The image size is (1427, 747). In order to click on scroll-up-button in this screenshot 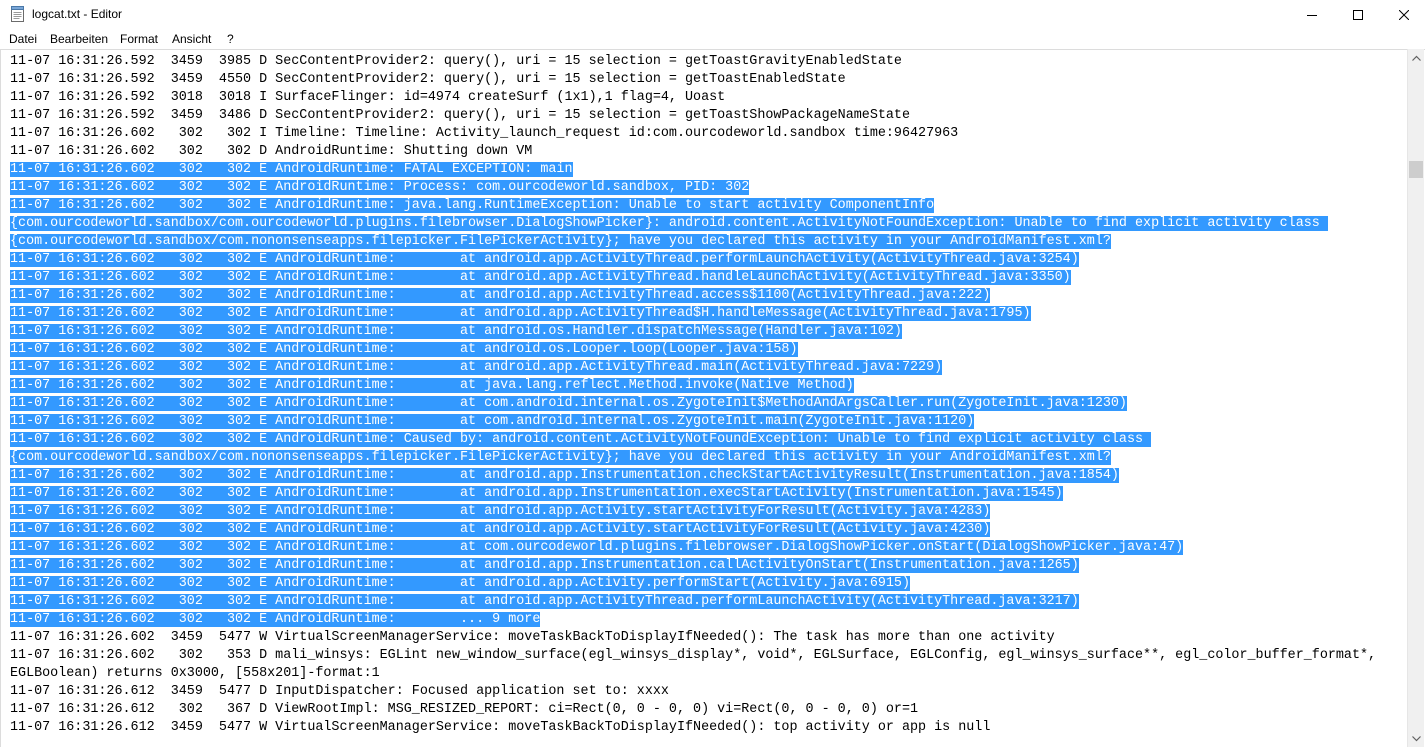, I will do `click(1416, 57)`.